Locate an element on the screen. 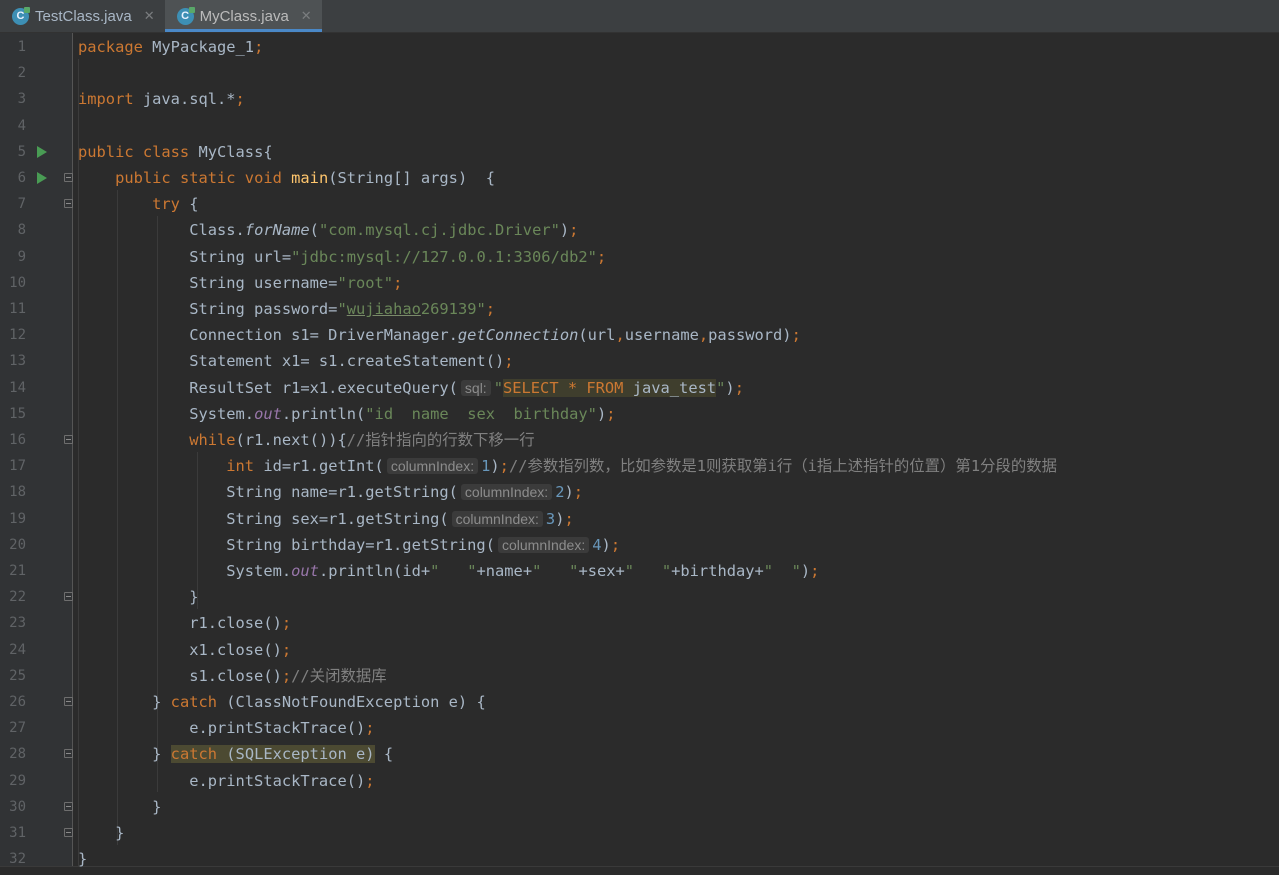  line-number: 15 is located at coordinates (17, 413).